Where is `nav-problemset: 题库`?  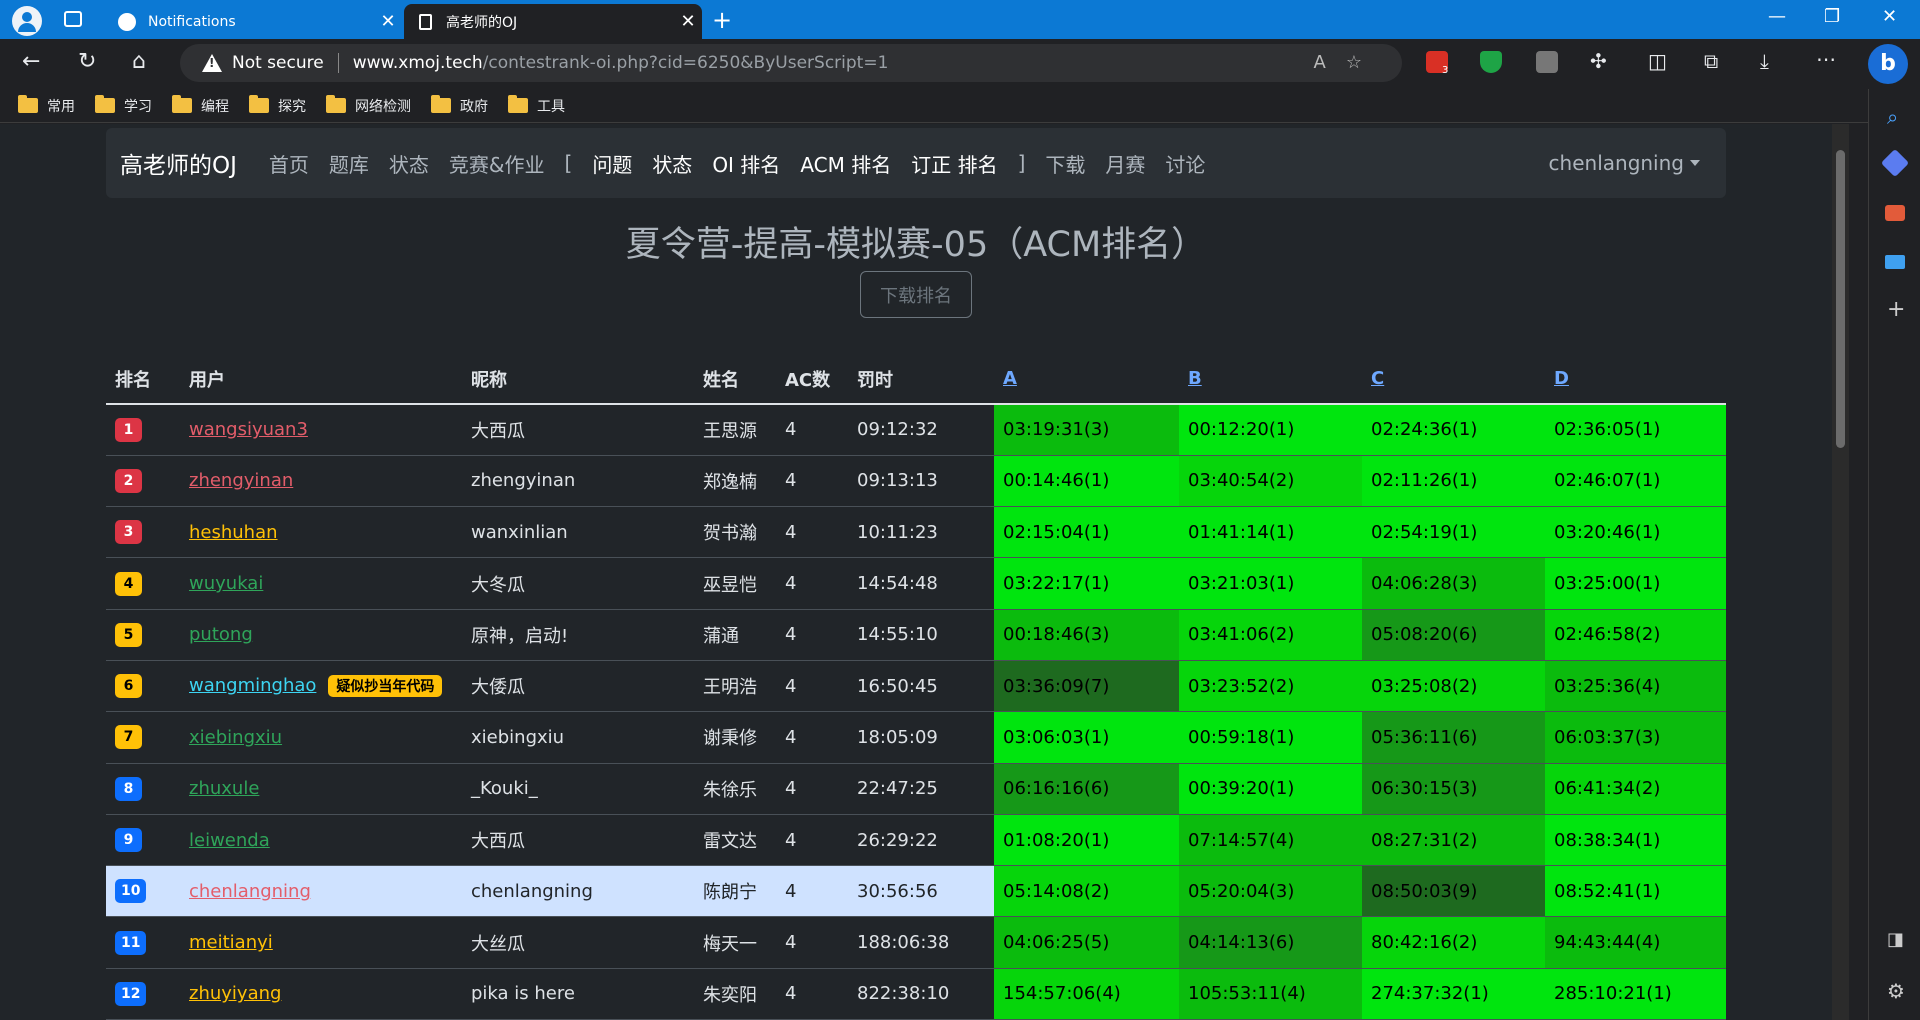
nav-problemset: 题库 is located at coordinates (349, 163).